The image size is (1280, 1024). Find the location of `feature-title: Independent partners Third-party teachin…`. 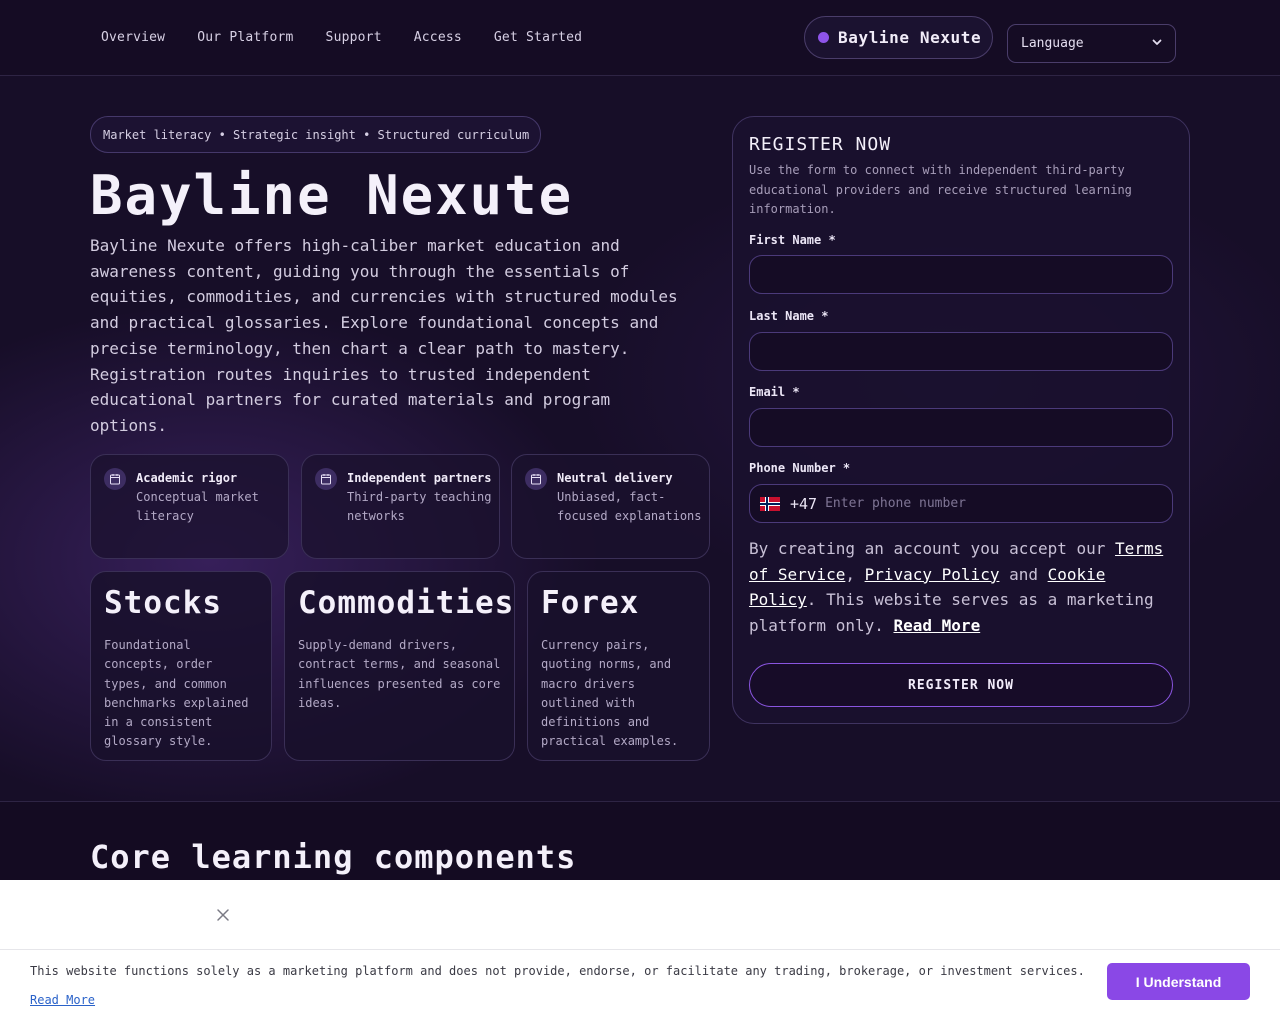

feature-title: Independent partners Third-party teachin… is located at coordinates (421, 497).